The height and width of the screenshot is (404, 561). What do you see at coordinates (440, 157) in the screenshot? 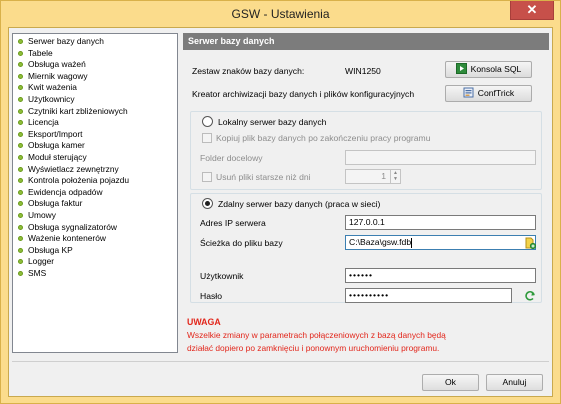
I see `target-folder-input` at bounding box center [440, 157].